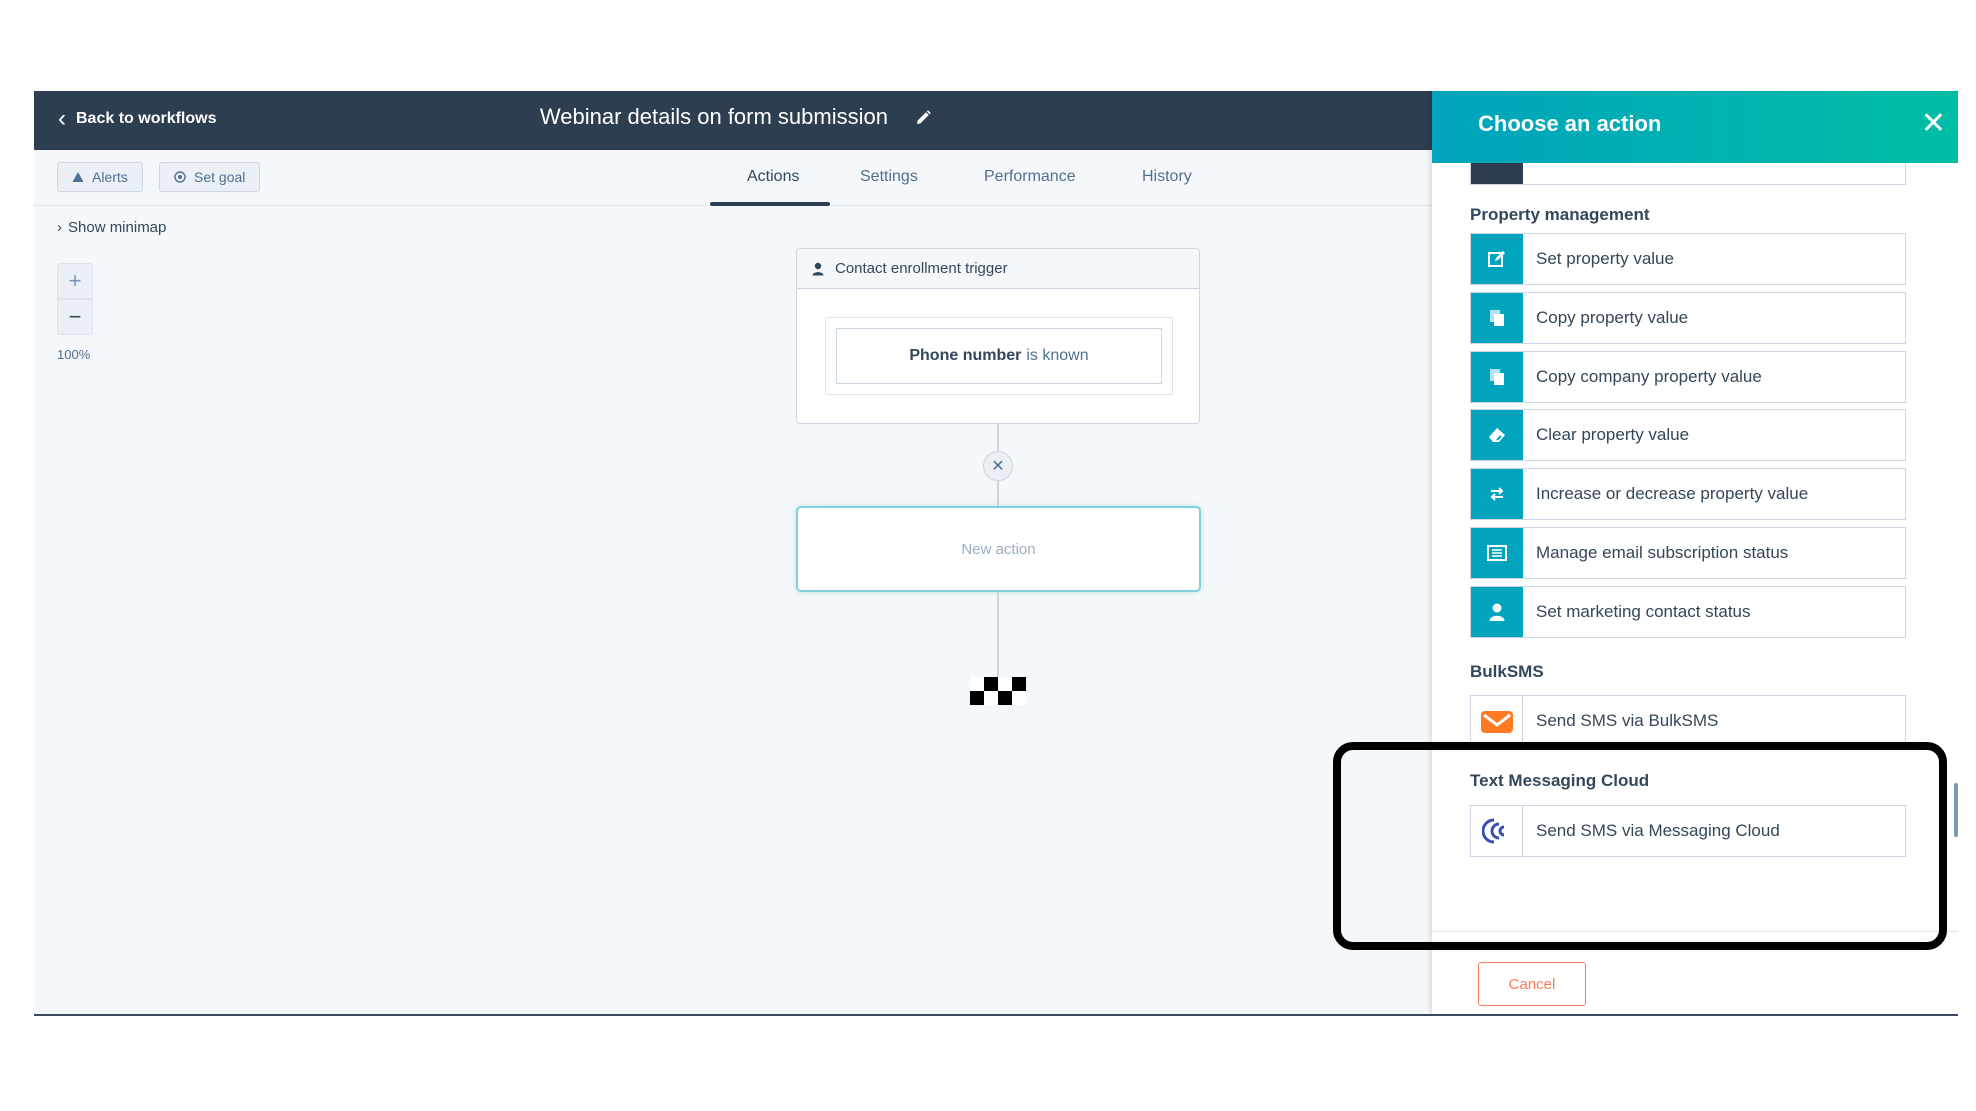 Image resolution: width=1976 pixels, height=1111 pixels. I want to click on trigger-filter: Phone number is known, so click(999, 356).